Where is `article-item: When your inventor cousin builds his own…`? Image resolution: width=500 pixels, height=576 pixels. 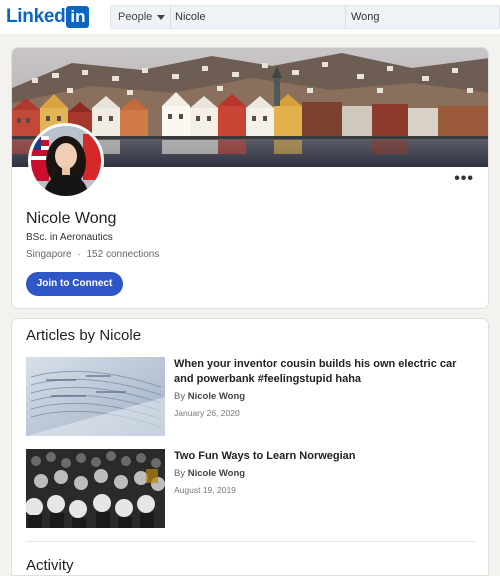 article-item: When your inventor cousin builds his own… is located at coordinates (252, 397).